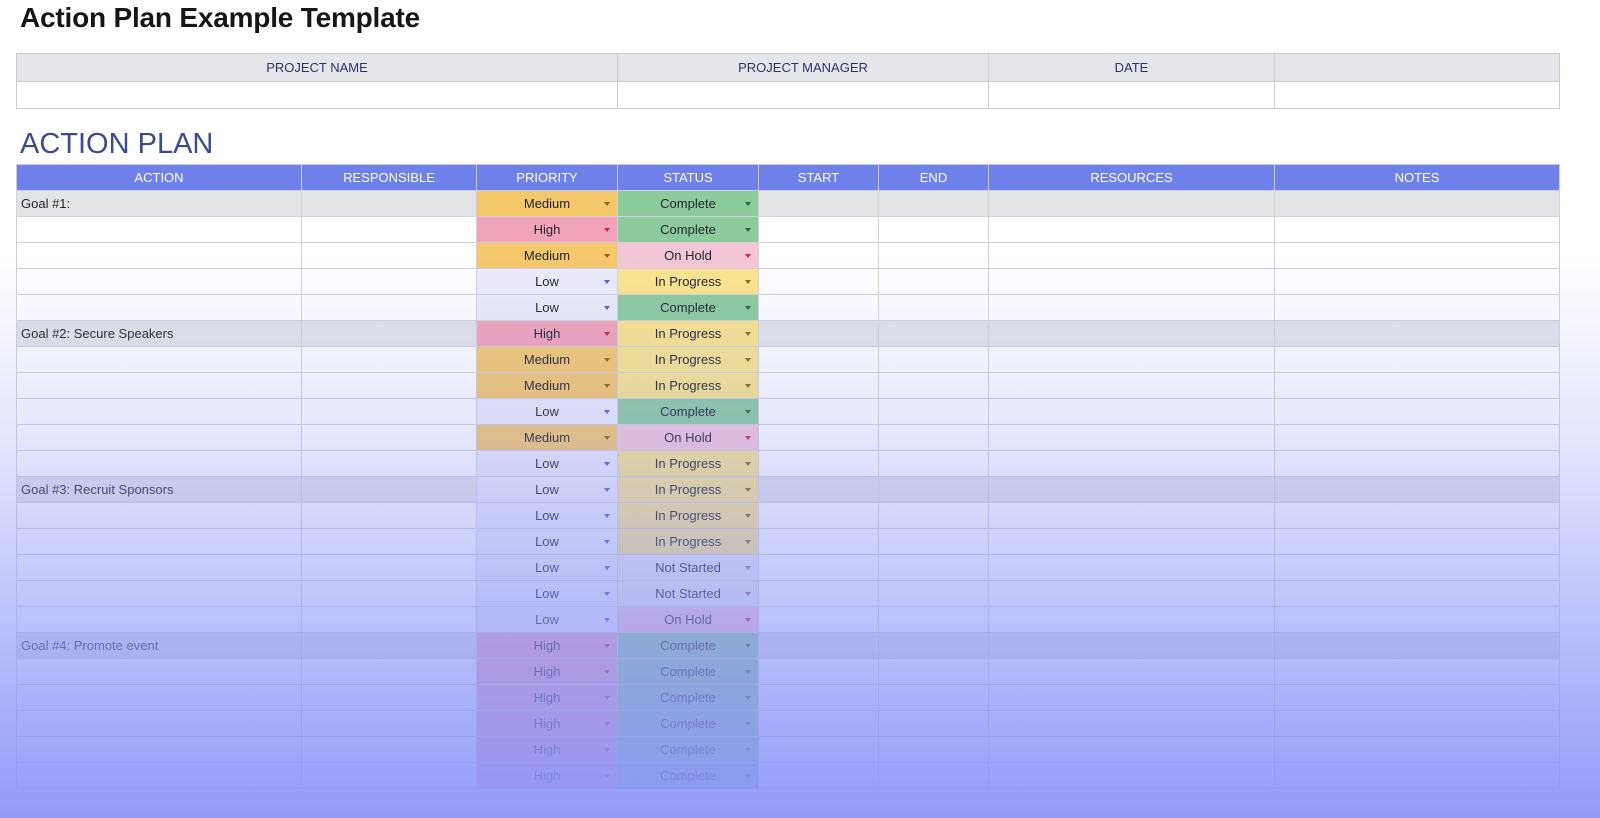 Image resolution: width=1600 pixels, height=818 pixels. I want to click on action-cell: Goal #4: Promote event, so click(159, 645).